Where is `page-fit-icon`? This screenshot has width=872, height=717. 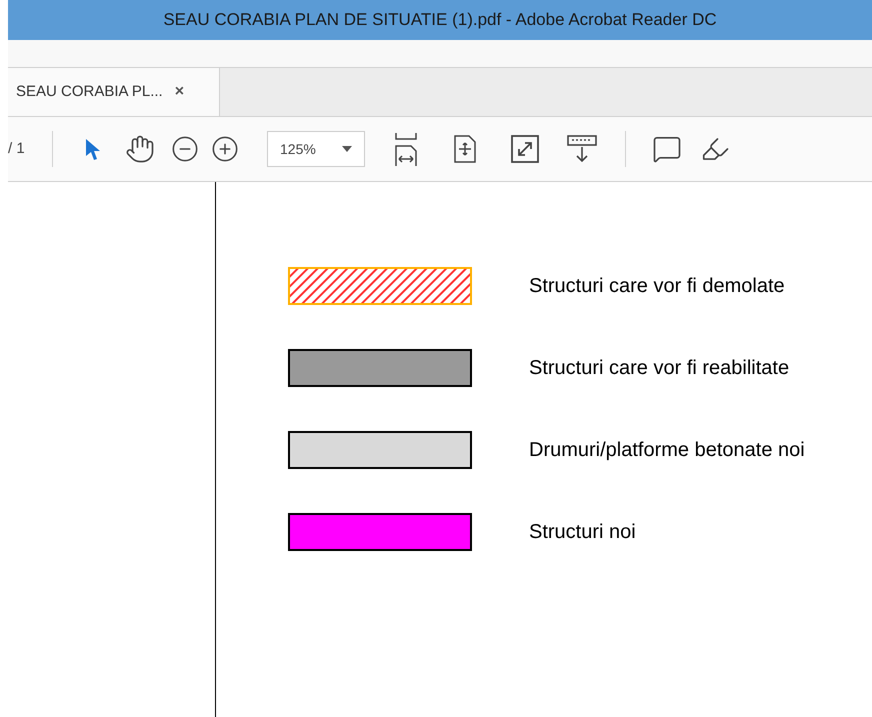 page-fit-icon is located at coordinates (465, 149).